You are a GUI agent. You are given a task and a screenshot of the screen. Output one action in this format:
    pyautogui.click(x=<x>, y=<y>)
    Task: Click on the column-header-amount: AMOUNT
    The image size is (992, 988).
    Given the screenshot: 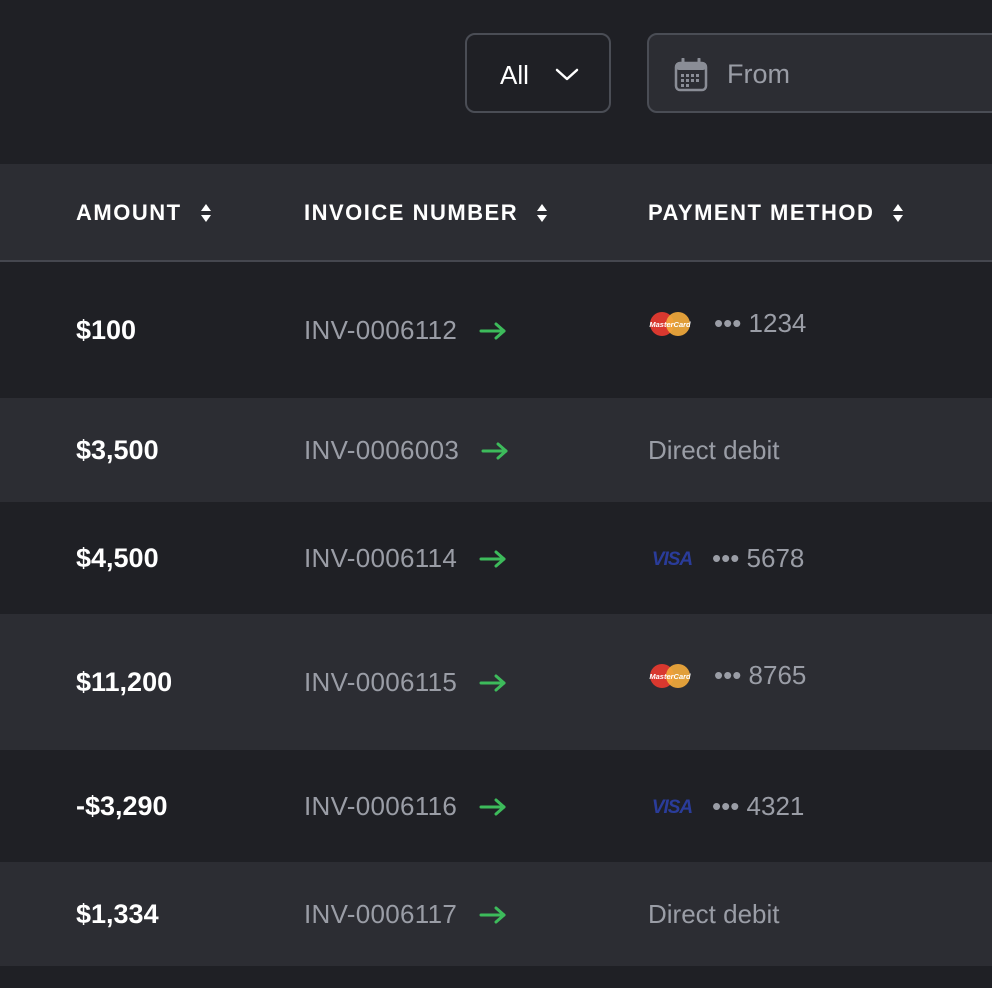 What is the action you would take?
    pyautogui.click(x=144, y=213)
    